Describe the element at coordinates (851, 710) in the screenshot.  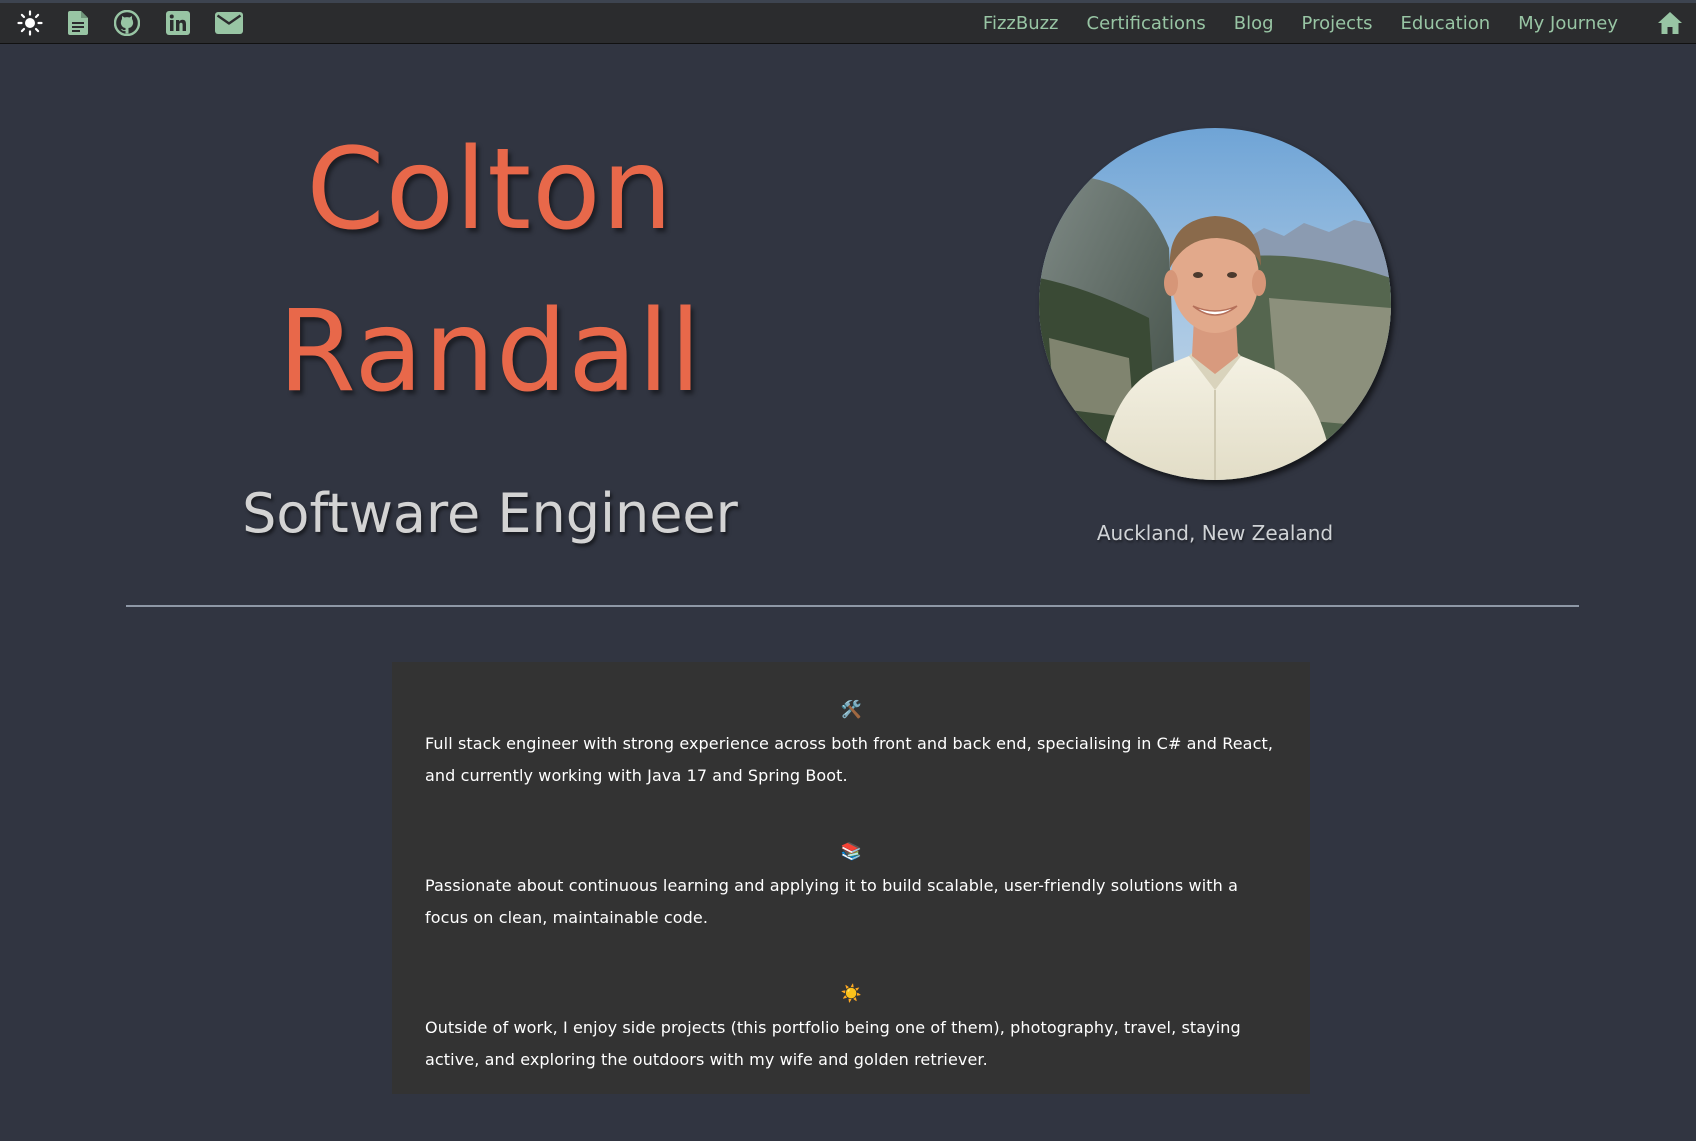
I see `tools-icon: 🛠️` at that location.